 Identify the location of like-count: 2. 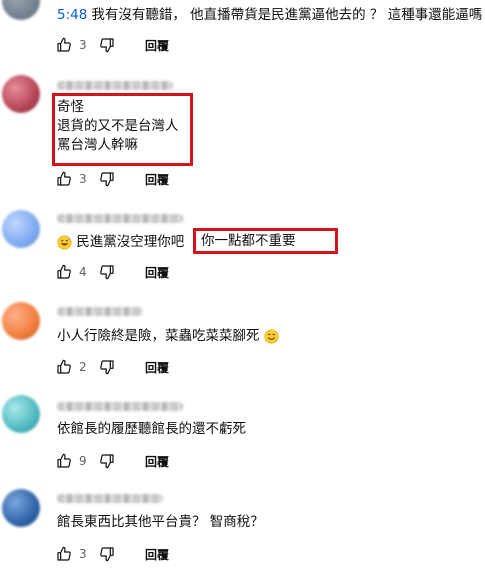
(83, 367).